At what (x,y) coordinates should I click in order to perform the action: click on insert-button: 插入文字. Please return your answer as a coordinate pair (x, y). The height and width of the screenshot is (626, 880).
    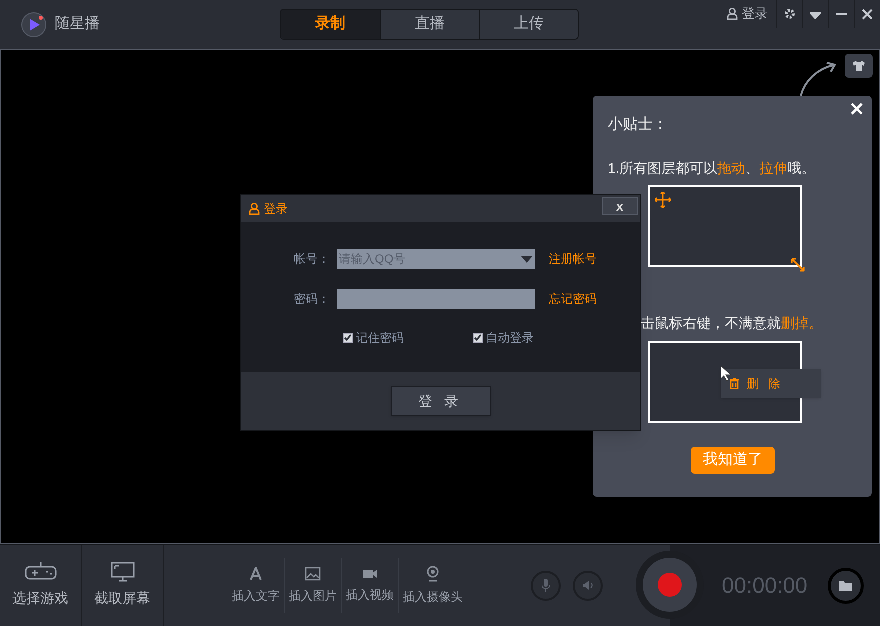
    Looking at the image, I should click on (256, 585).